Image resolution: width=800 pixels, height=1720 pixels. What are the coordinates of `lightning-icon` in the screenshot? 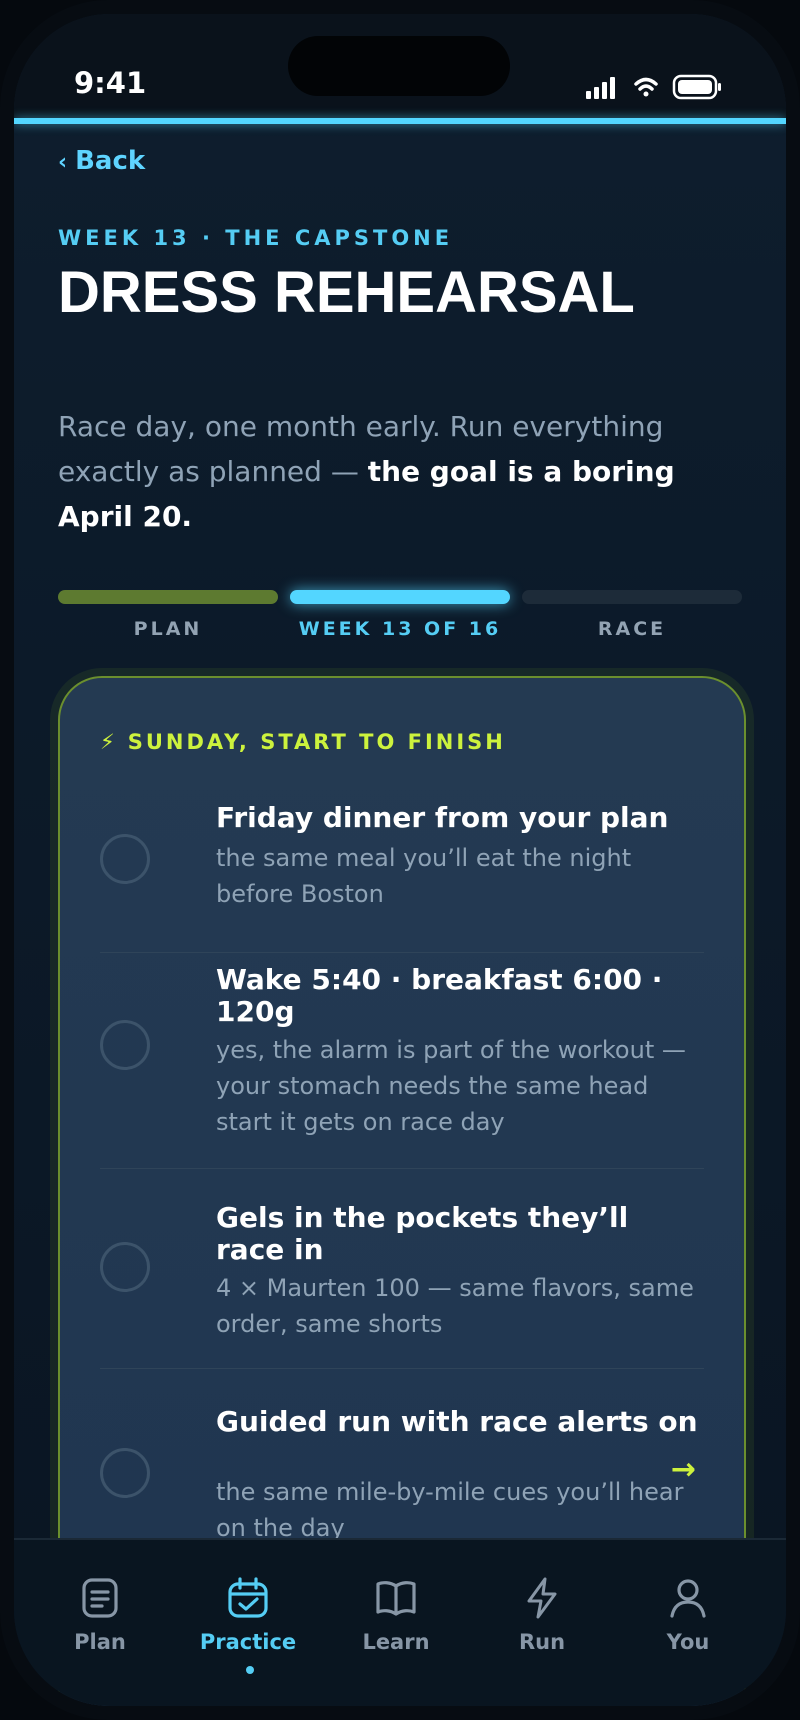 It's located at (542, 1598).